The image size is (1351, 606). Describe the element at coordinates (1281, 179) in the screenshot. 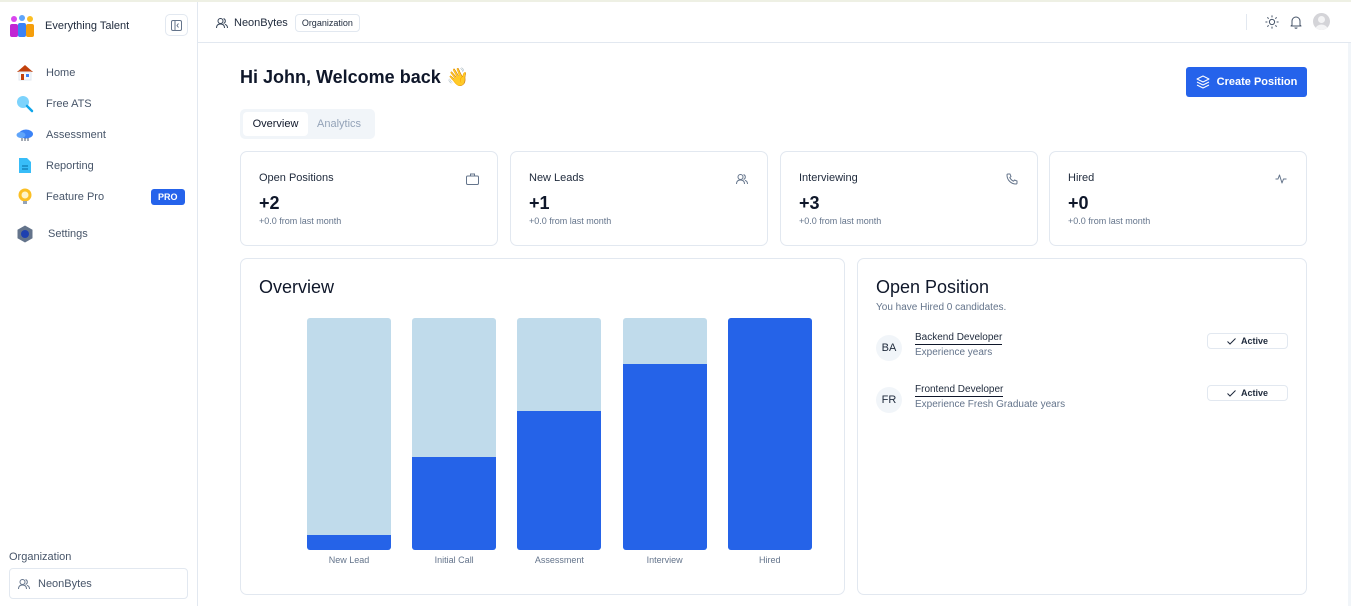

I see `activity-icon` at that location.